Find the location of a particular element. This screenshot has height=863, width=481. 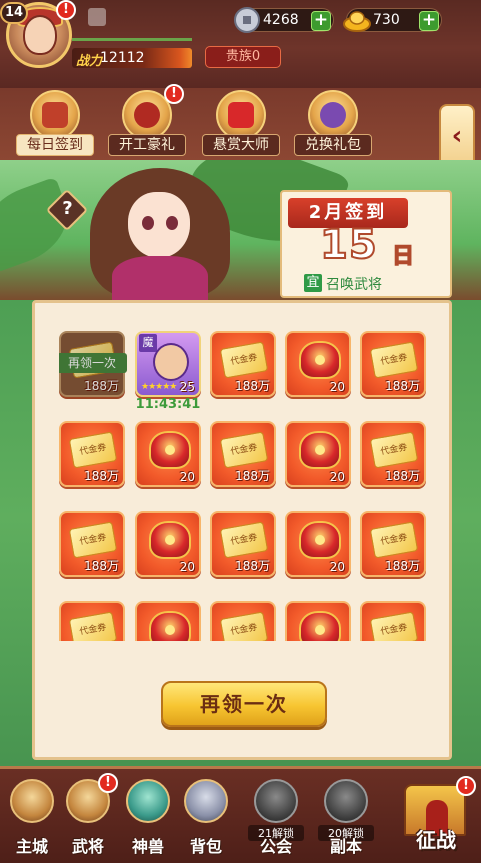

add-silver-button: + is located at coordinates (321, 21).